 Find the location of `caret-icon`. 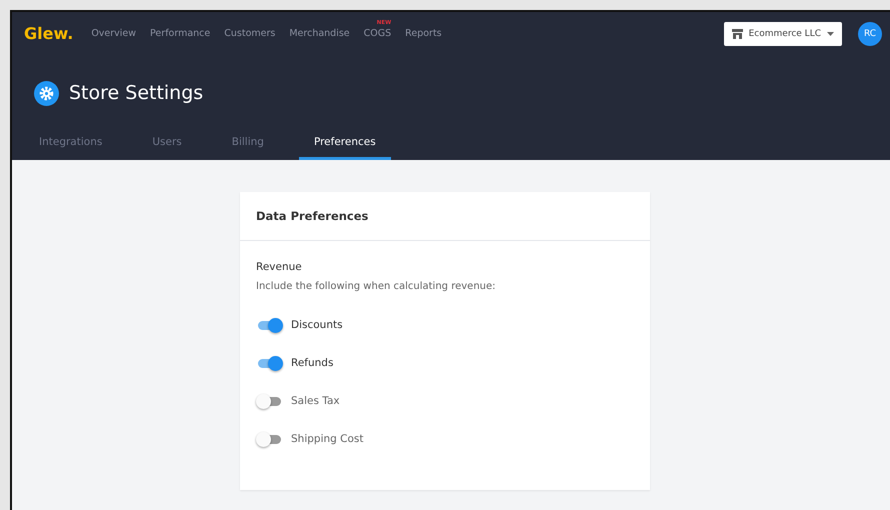

caret-icon is located at coordinates (830, 34).